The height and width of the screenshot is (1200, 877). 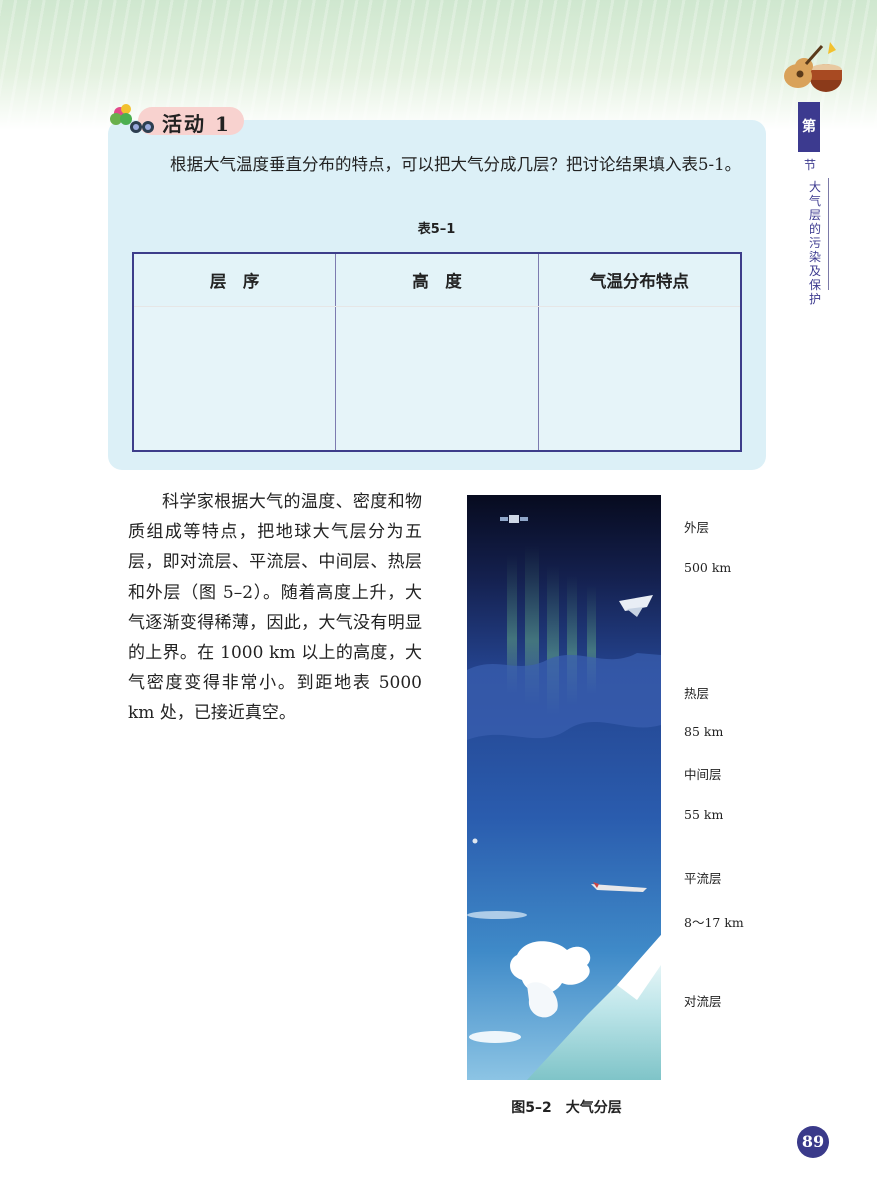 I want to click on col-header-temperature: 气温分布特点, so click(x=640, y=280).